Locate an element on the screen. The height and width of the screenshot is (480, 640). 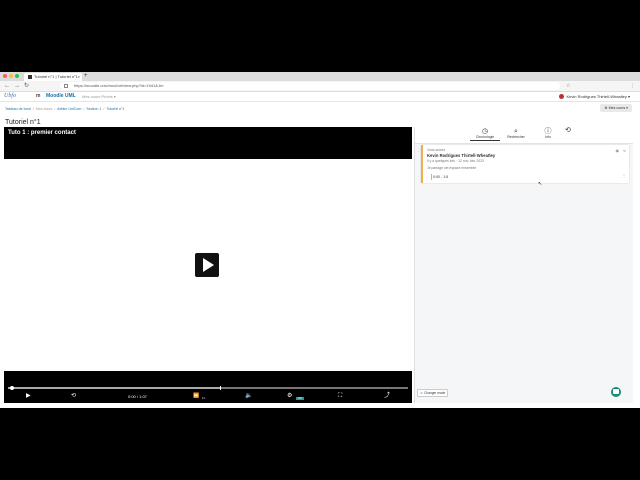
chat-icon is located at coordinates (616, 391).